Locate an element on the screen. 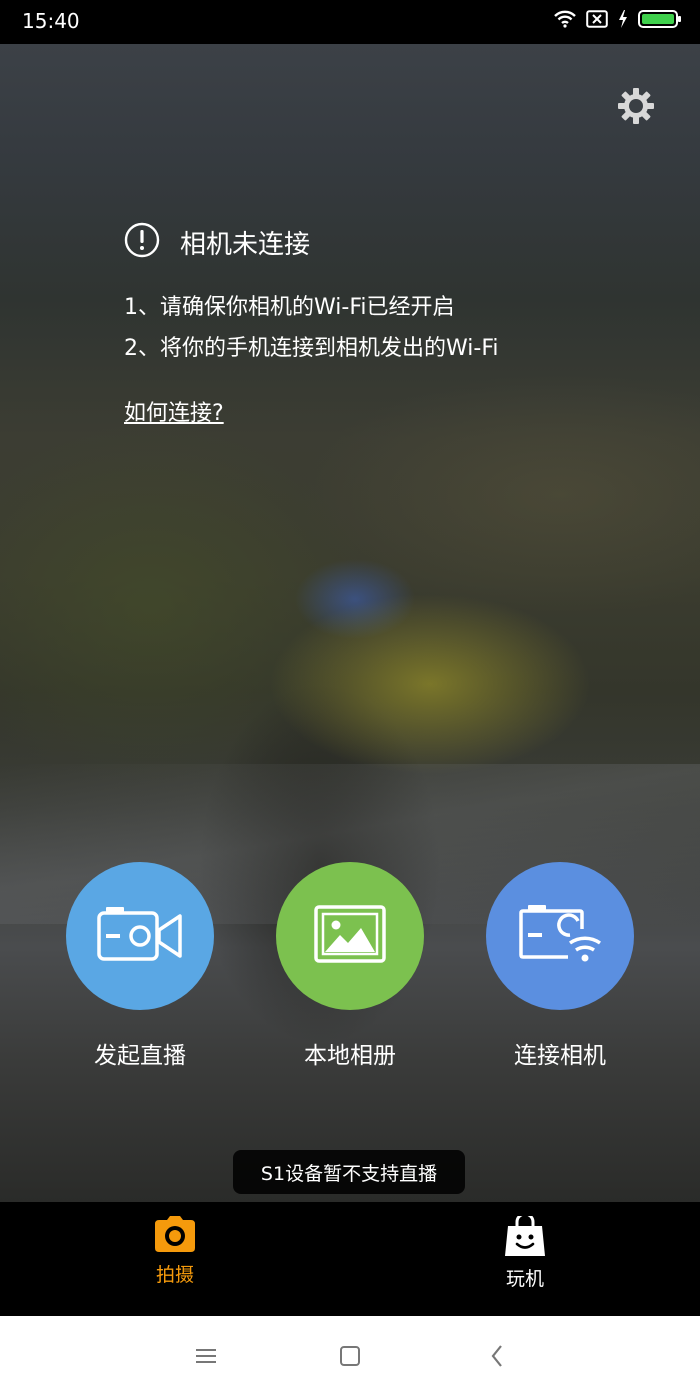  start-live-circle is located at coordinates (140, 936).